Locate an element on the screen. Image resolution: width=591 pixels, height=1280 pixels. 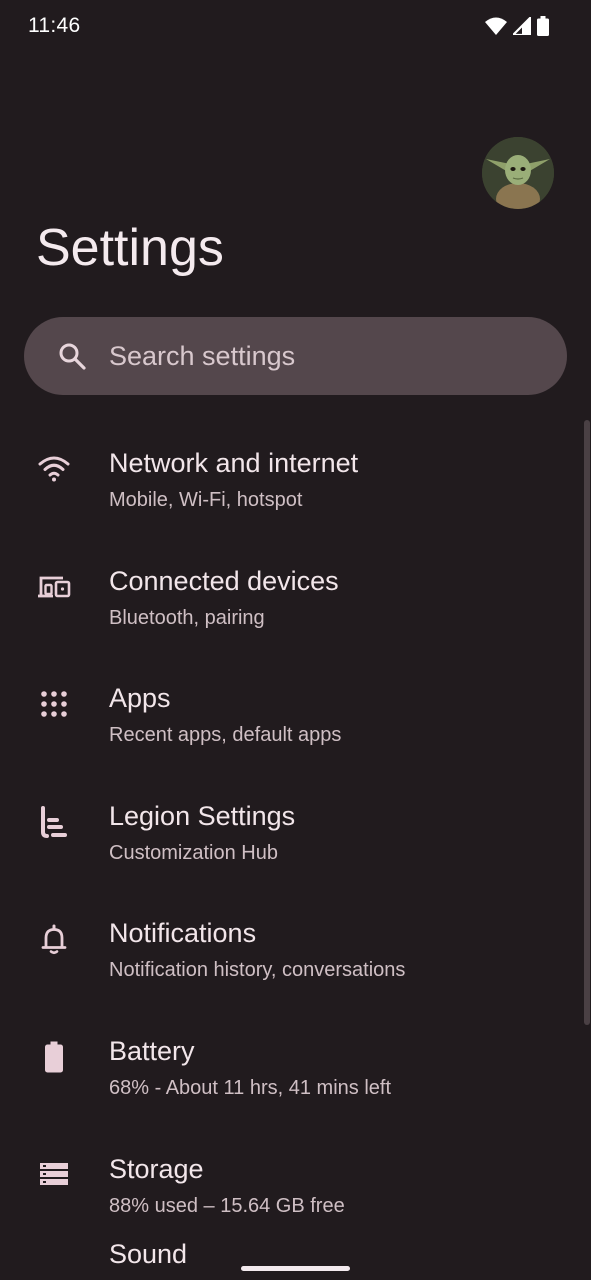
cellular-signal-icon is located at coordinates (522, 26).